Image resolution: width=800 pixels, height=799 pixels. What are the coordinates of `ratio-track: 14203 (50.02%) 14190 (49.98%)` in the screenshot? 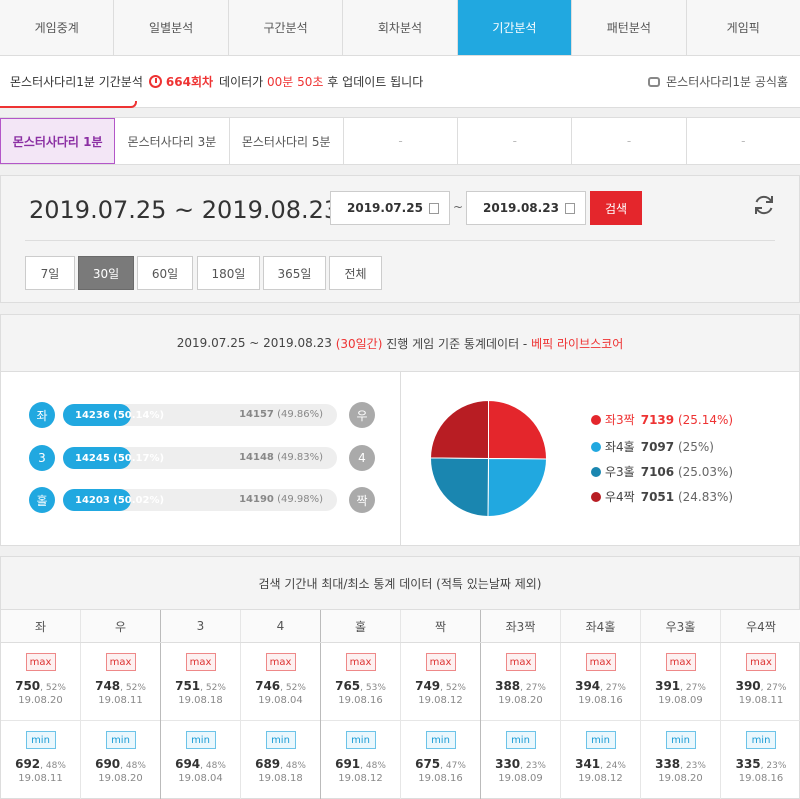 It's located at (200, 500).